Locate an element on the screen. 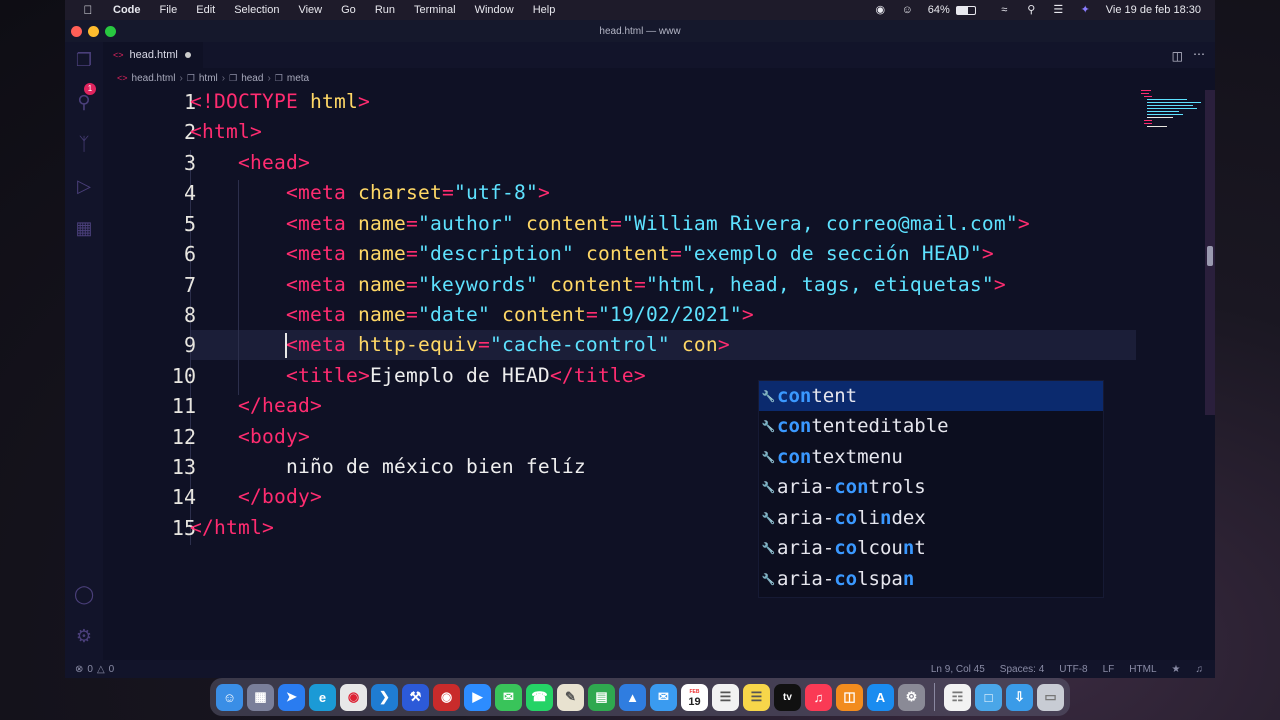 The width and height of the screenshot is (1280, 720). menu-terminal: Terminal is located at coordinates (435, 10).